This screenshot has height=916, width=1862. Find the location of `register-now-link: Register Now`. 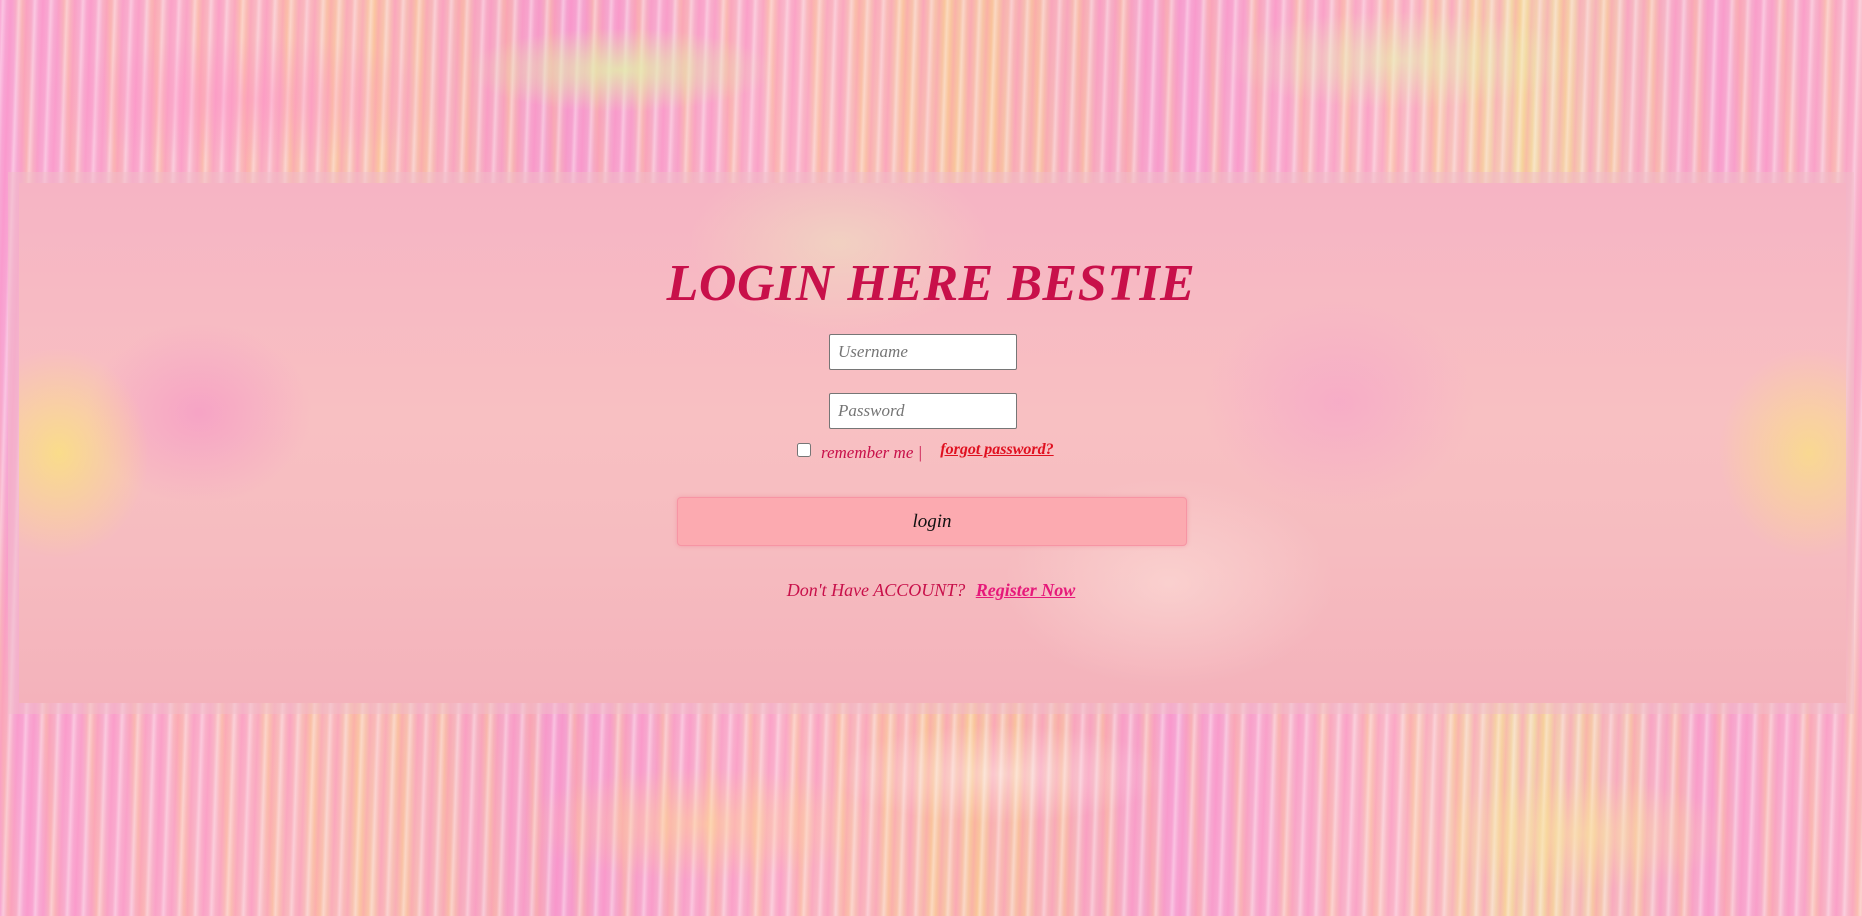

register-now-link: Register Now is located at coordinates (1026, 590).